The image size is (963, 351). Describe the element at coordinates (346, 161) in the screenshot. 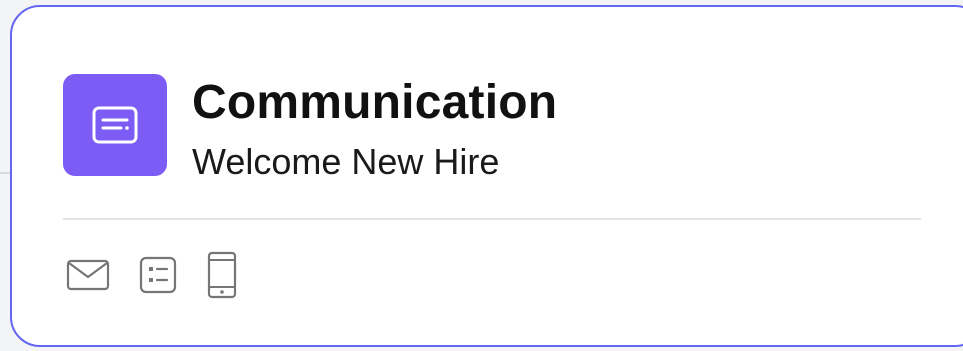

I see `card-subtitle: Welcome New Hire` at that location.